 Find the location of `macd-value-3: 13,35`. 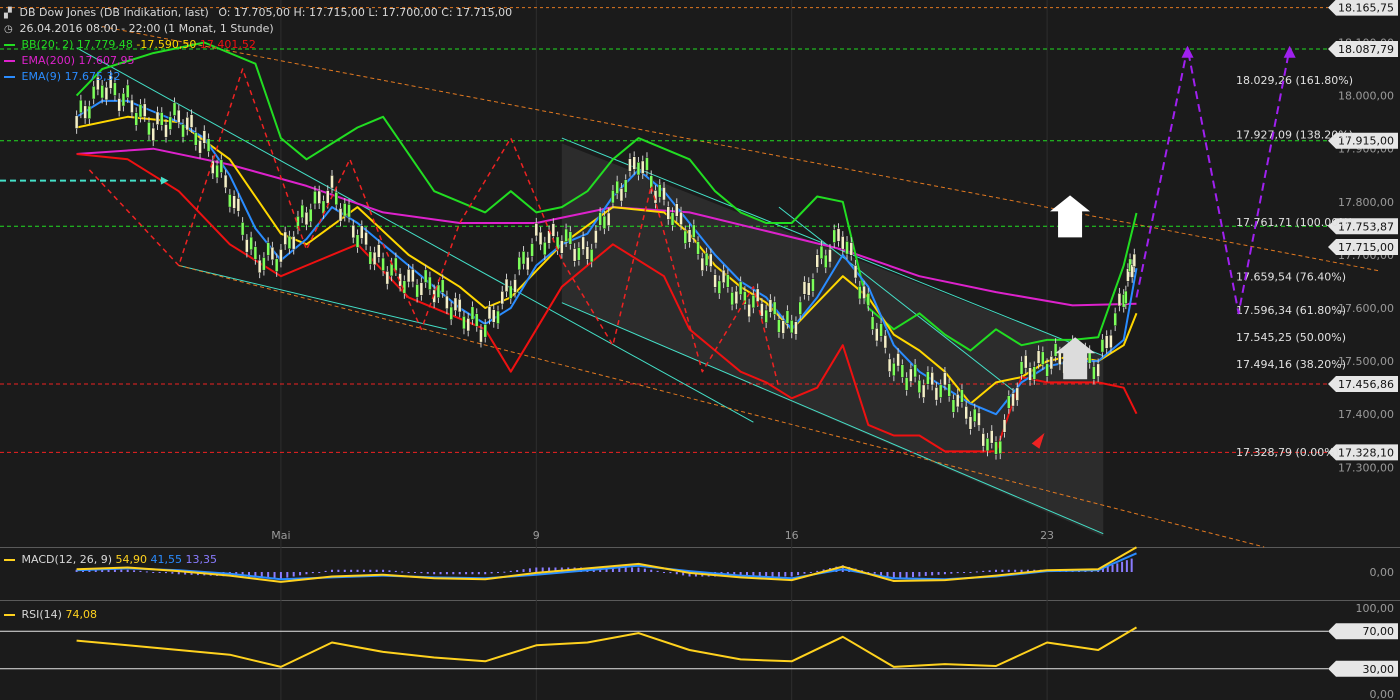

macd-value-3: 13,35 is located at coordinates (201, 559).